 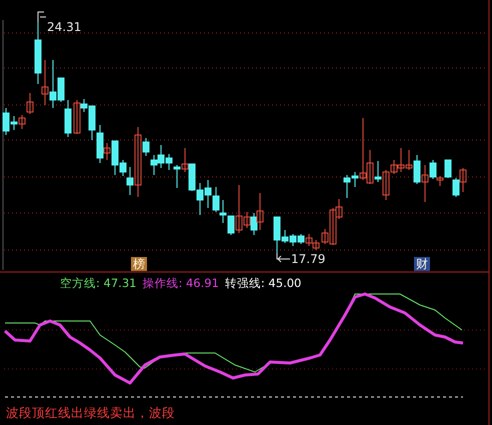 I want to click on legend-label: 转强线: 45.00, so click(x=263, y=283).